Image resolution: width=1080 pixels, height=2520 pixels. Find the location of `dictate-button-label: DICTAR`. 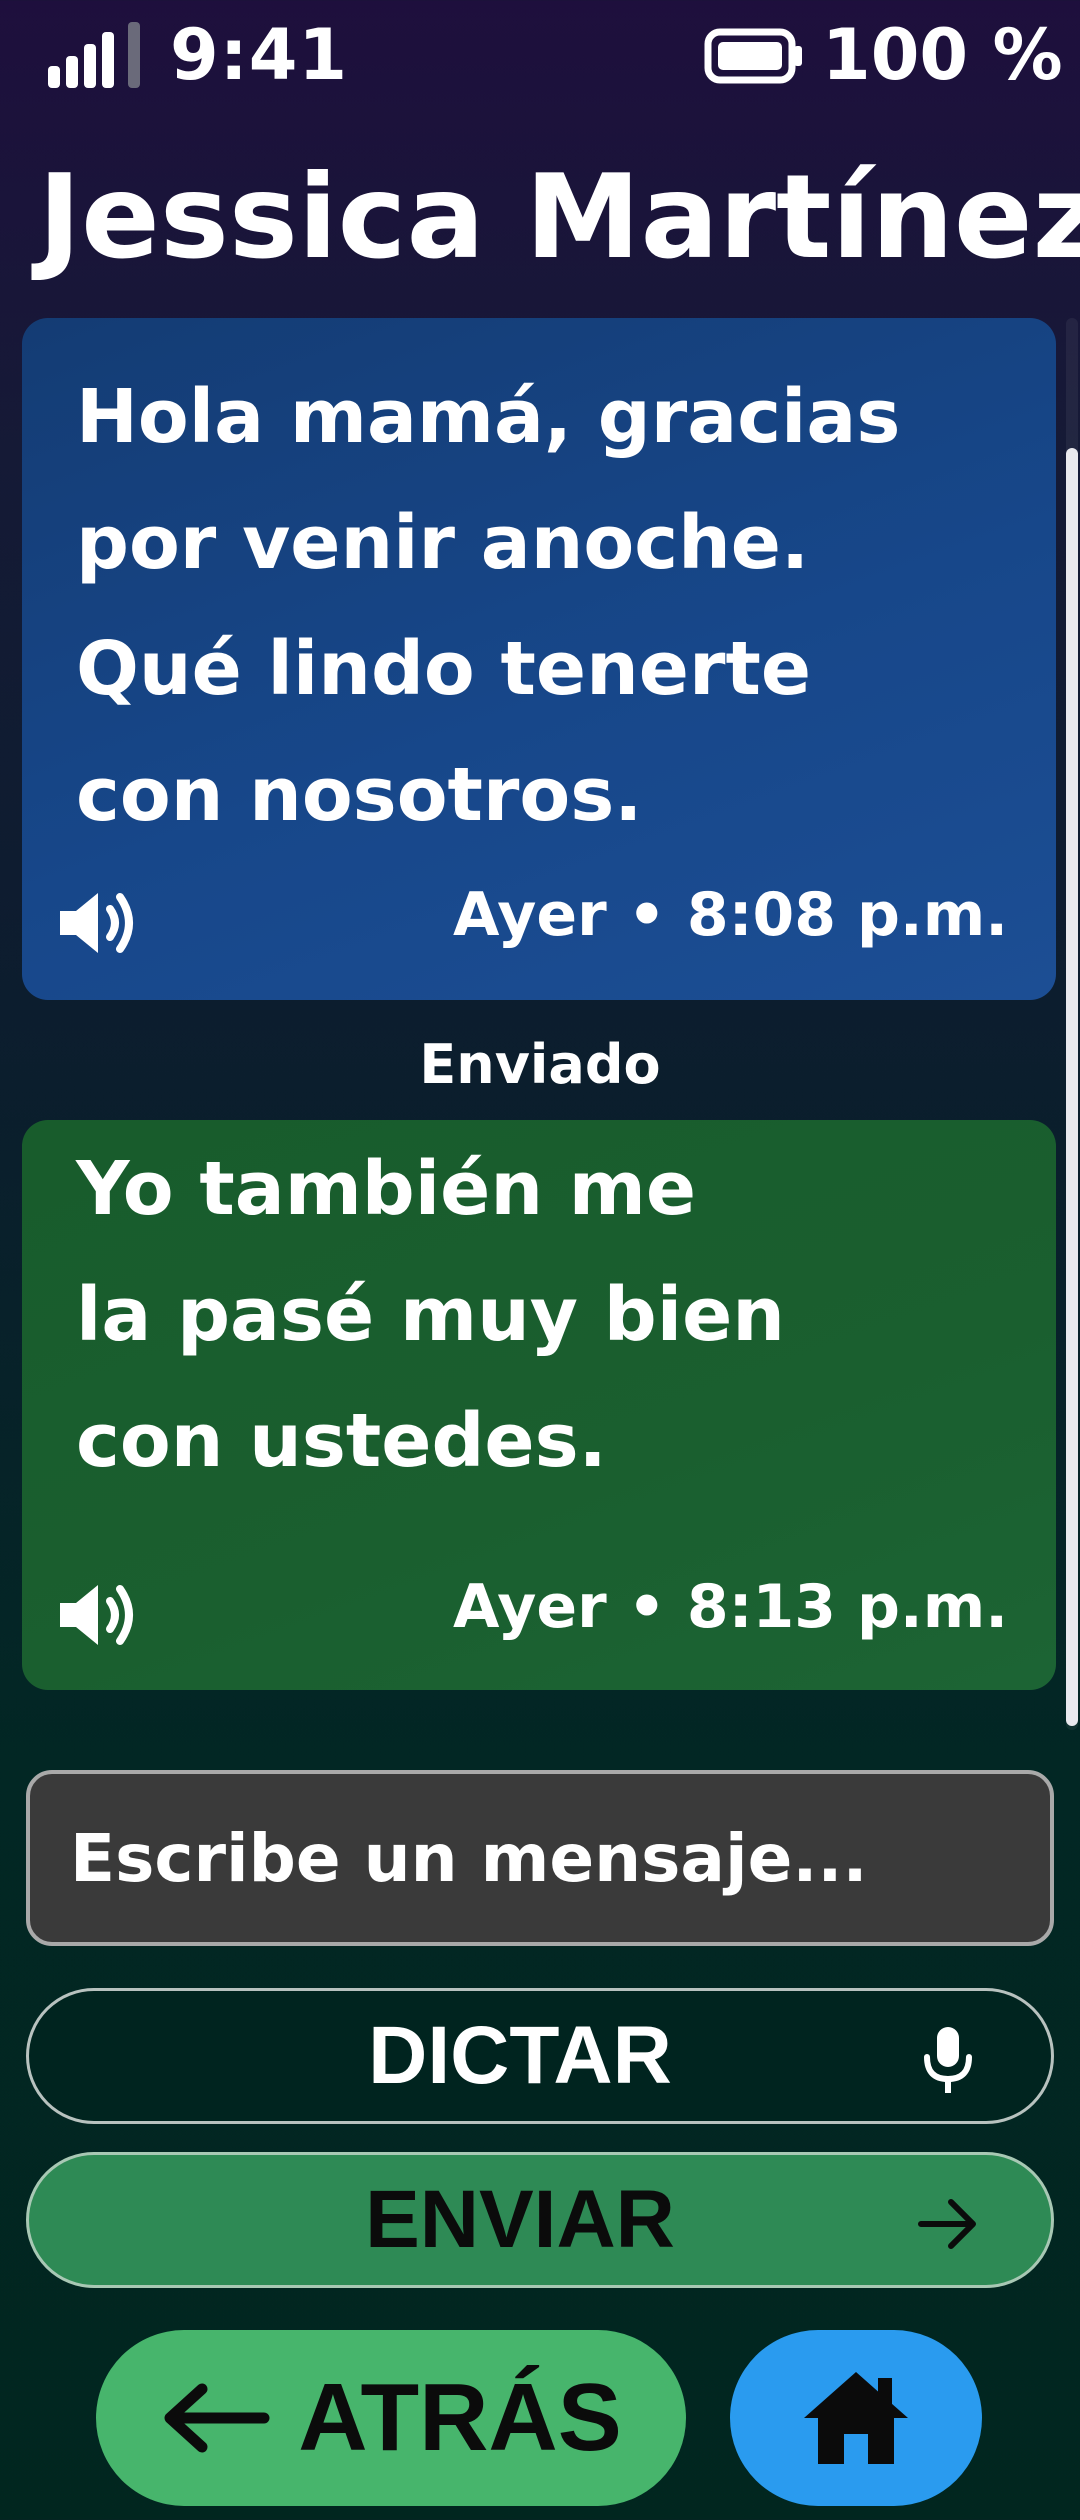

dictate-button-label: DICTAR is located at coordinates (520, 2055).